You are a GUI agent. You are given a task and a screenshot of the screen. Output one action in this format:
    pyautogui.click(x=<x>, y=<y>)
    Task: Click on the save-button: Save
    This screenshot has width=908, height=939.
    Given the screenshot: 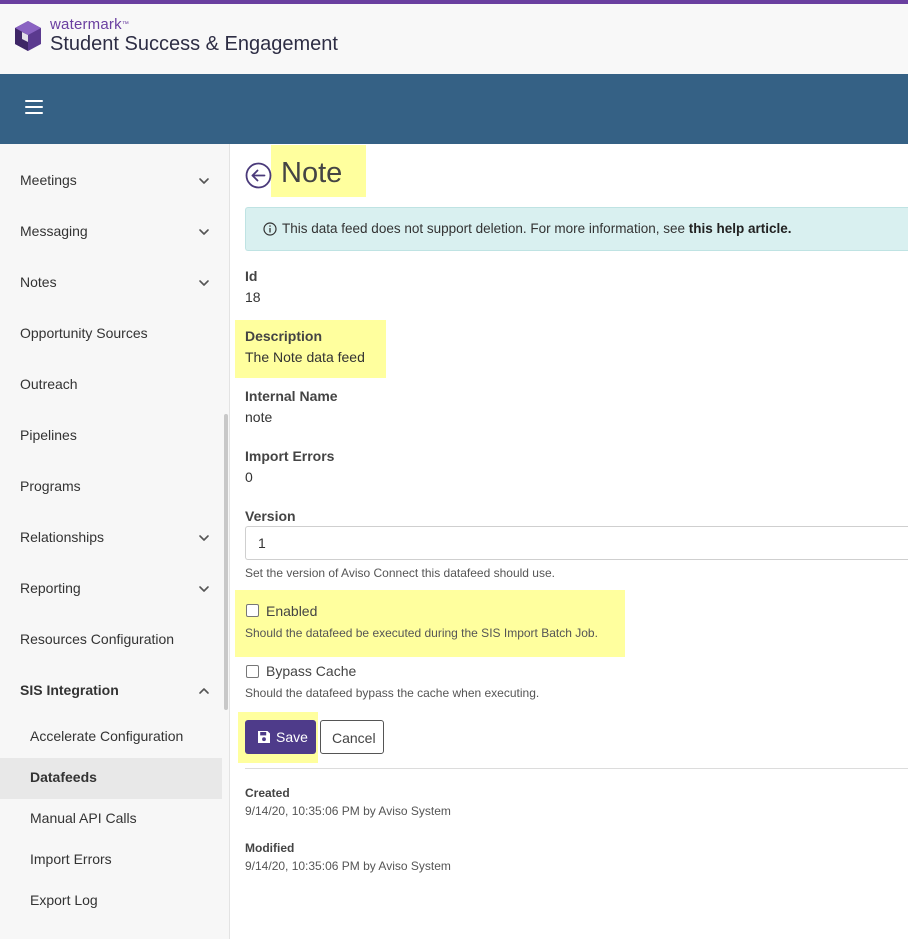 What is the action you would take?
    pyautogui.click(x=280, y=737)
    